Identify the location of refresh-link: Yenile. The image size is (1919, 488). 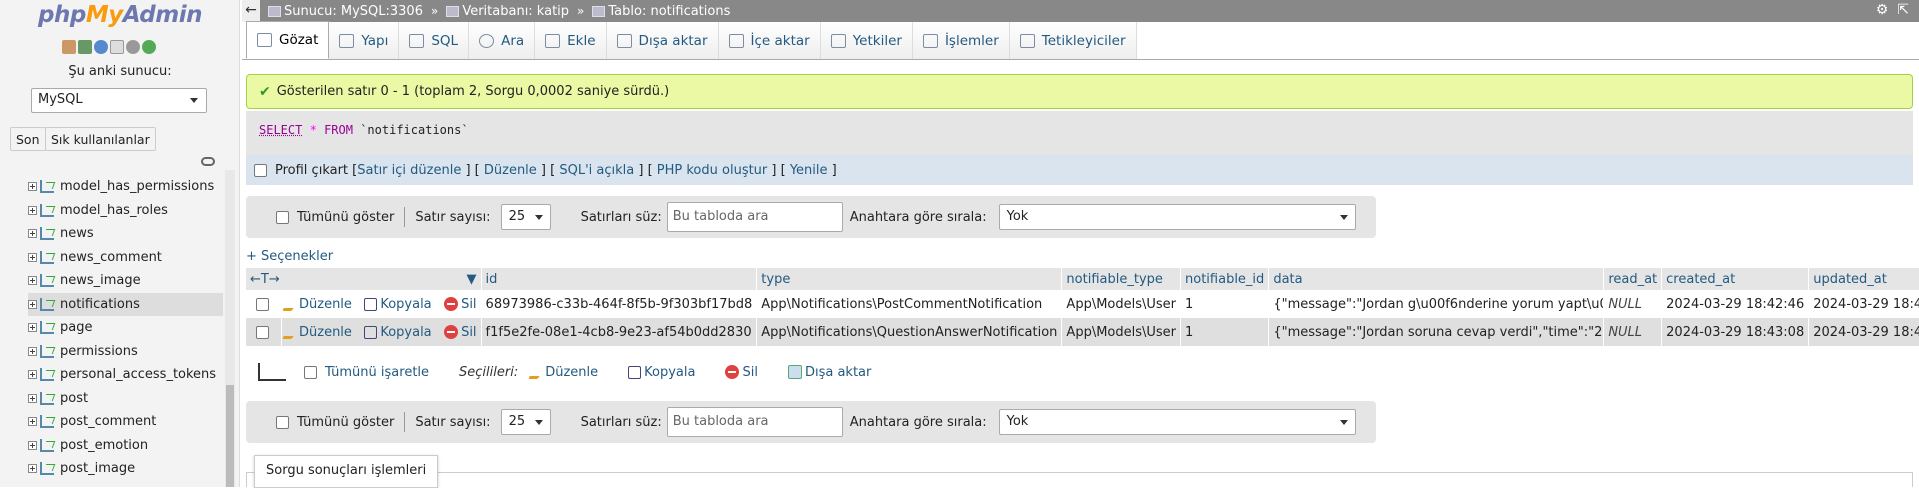
(809, 170).